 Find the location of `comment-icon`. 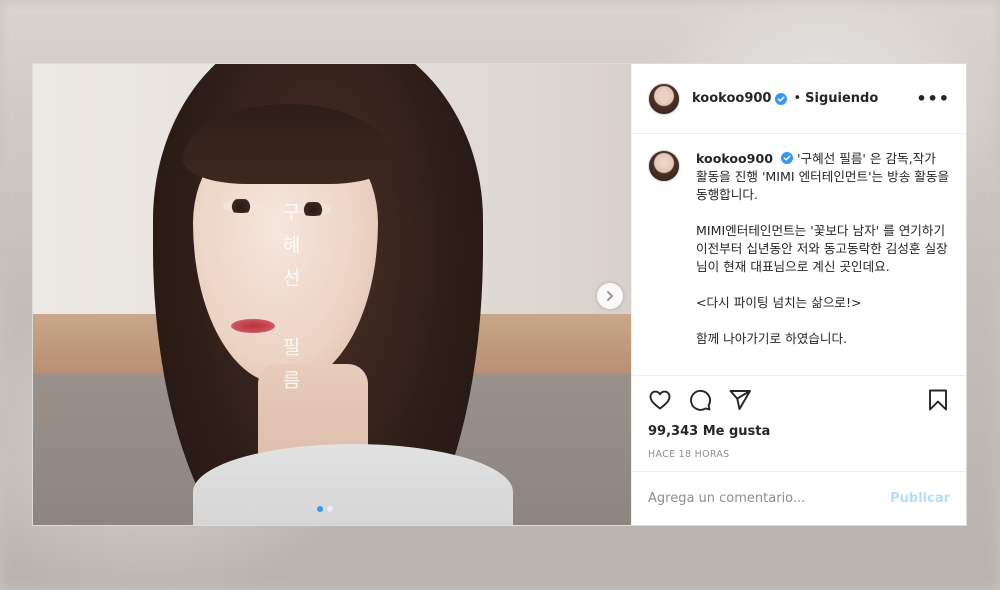

comment-icon is located at coordinates (700, 400).